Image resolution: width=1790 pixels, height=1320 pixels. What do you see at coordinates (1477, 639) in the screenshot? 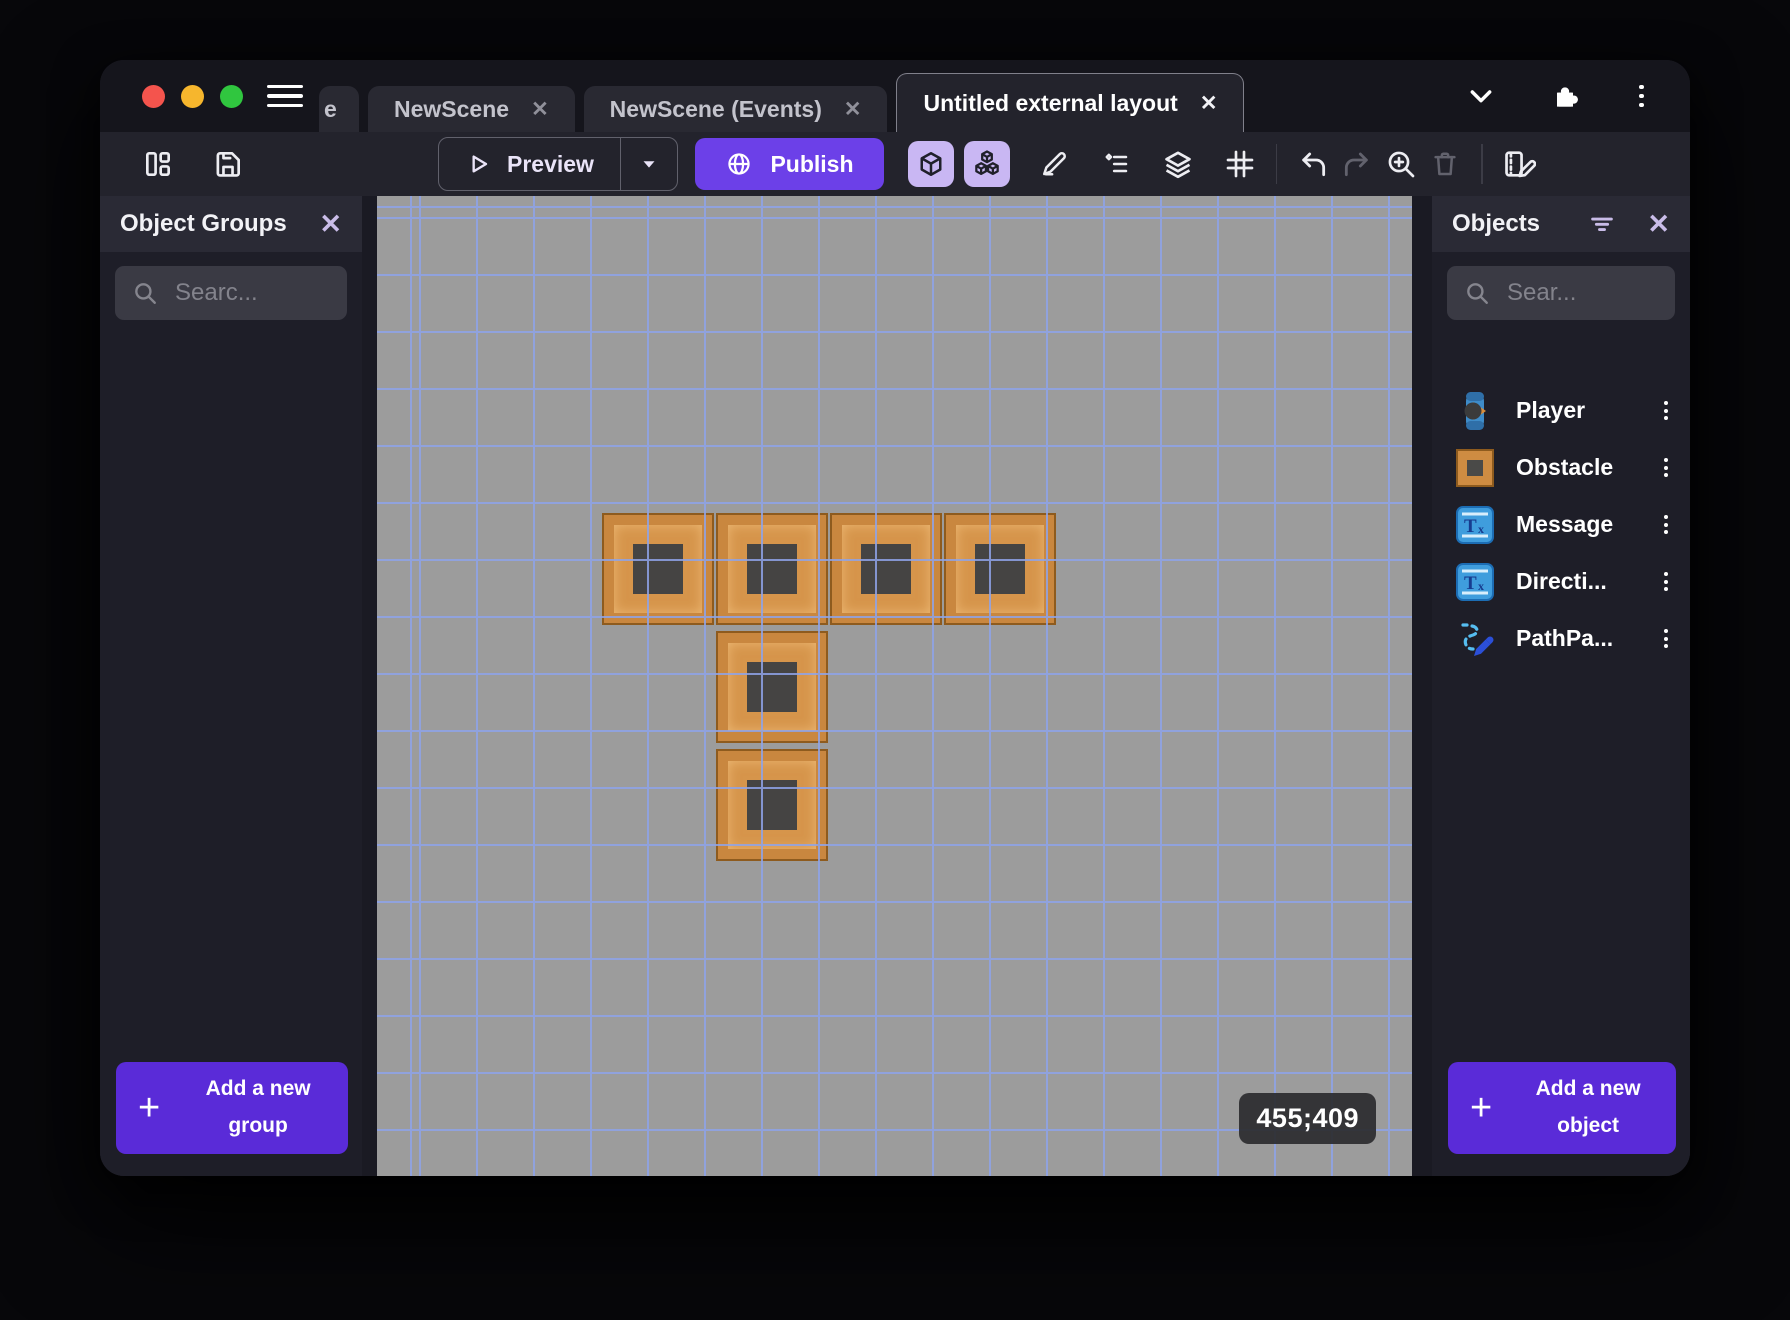
I see `path-edit-icon` at bounding box center [1477, 639].